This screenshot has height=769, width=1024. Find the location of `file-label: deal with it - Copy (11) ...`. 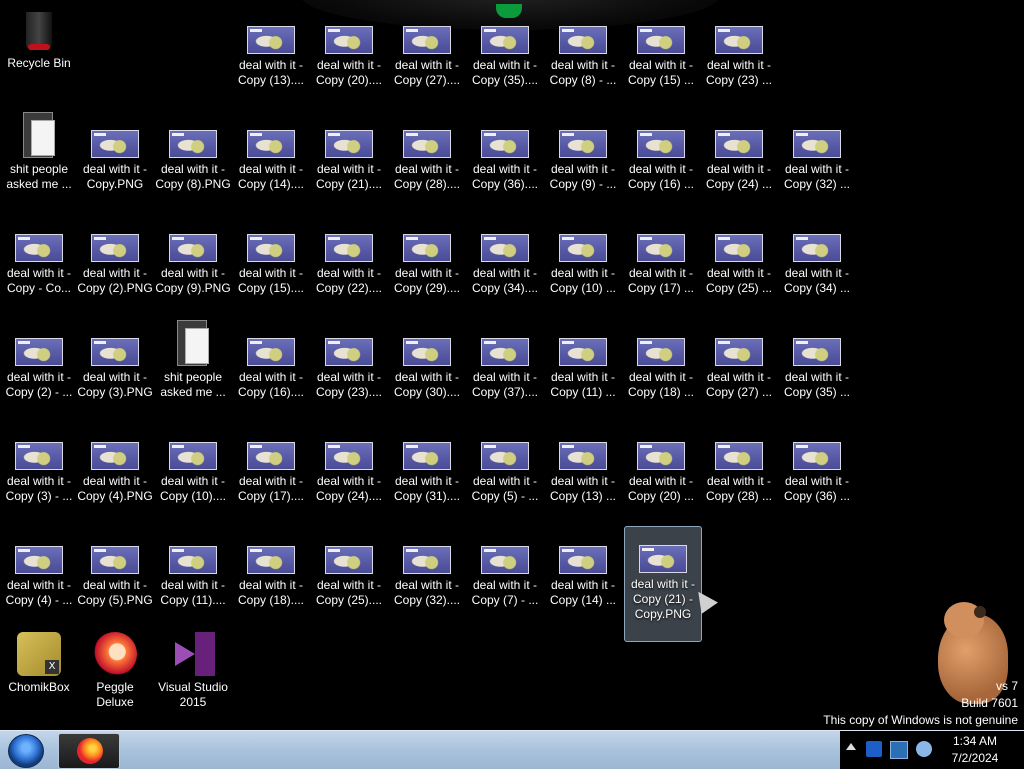

file-label: deal with it - Copy (11) ... is located at coordinates (583, 384).